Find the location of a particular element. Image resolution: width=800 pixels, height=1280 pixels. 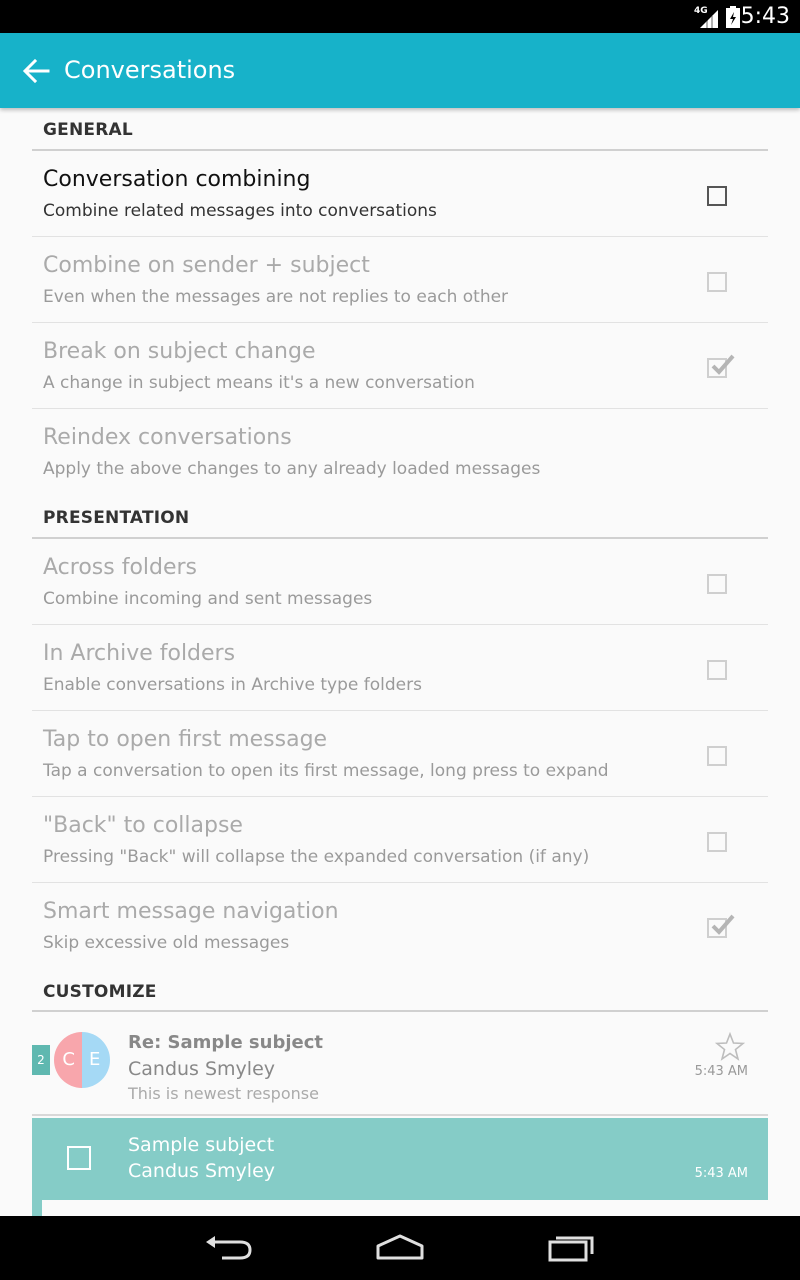

pref-title: Tap to open first message is located at coordinates (185, 739).